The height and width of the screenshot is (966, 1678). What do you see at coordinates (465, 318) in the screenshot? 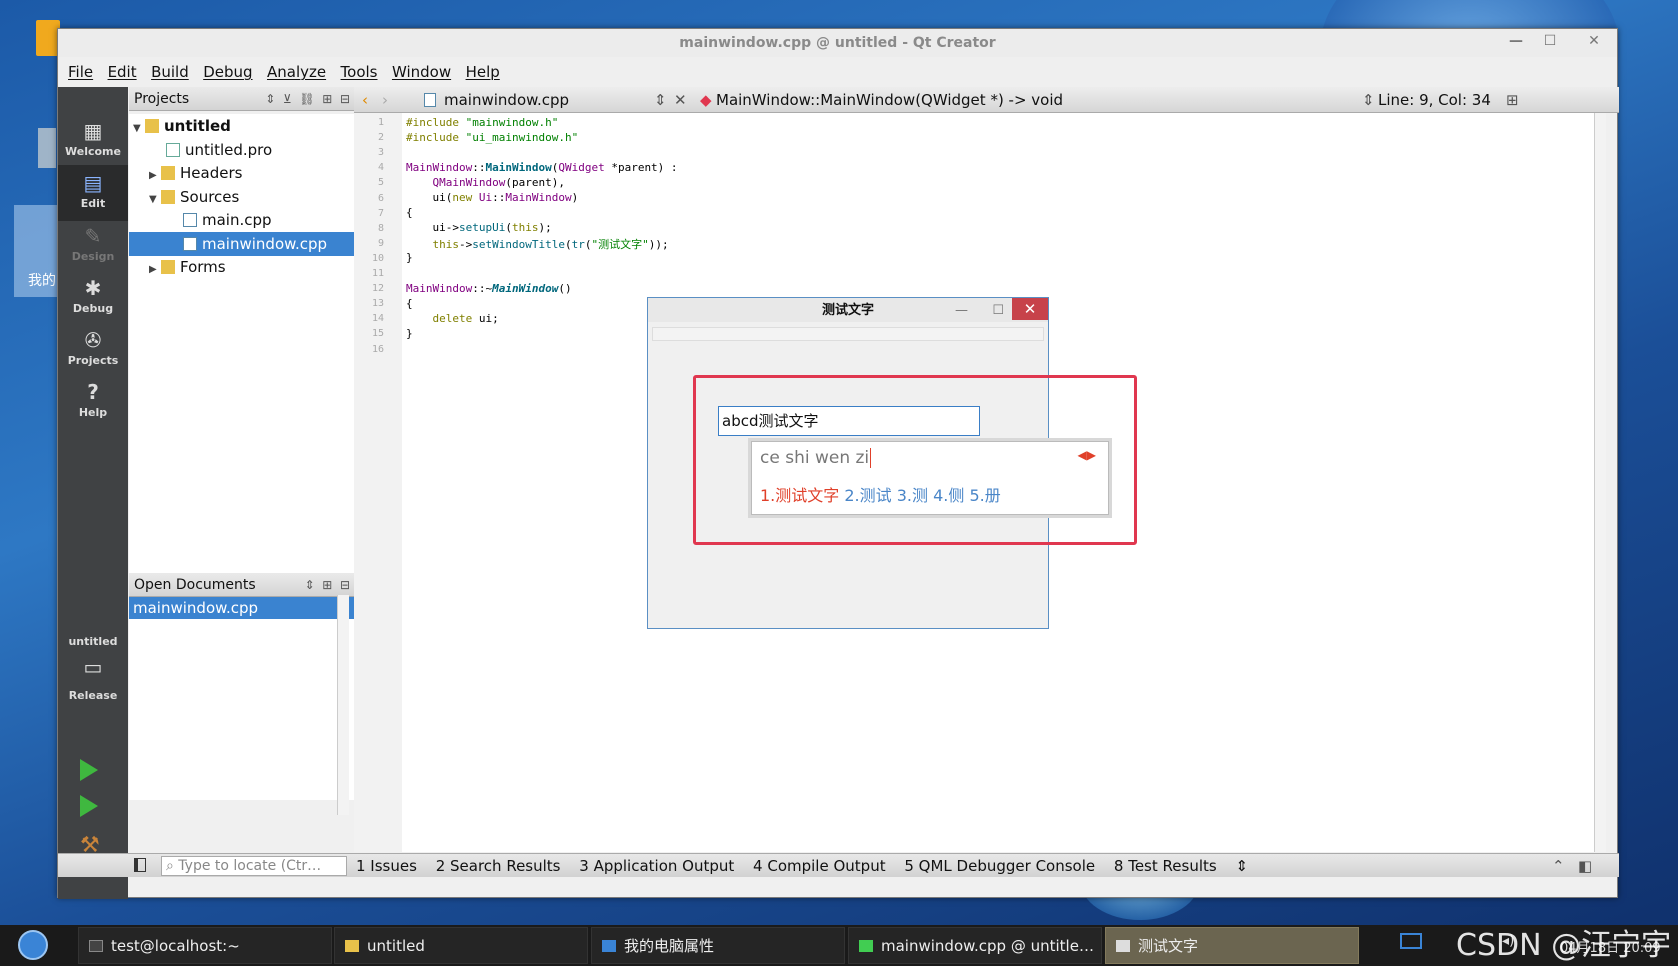
I see `code-line: delete ui;` at bounding box center [465, 318].